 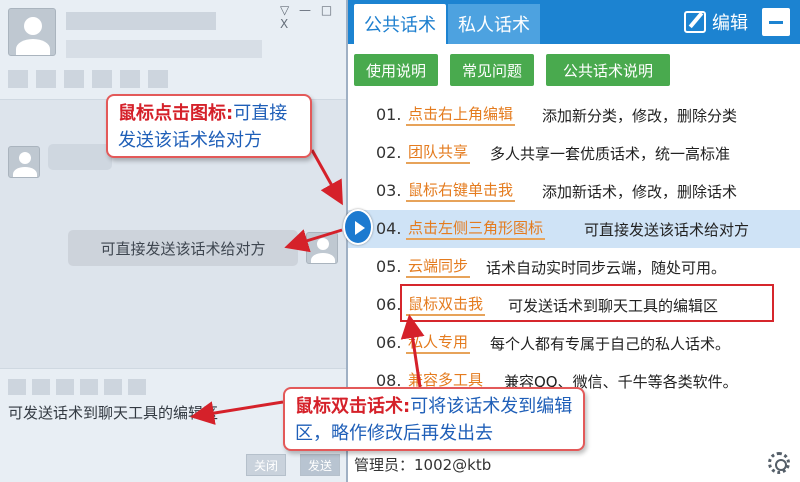 What do you see at coordinates (667, 230) in the screenshot?
I see `item-text: 可直接发送该话术给对方` at bounding box center [667, 230].